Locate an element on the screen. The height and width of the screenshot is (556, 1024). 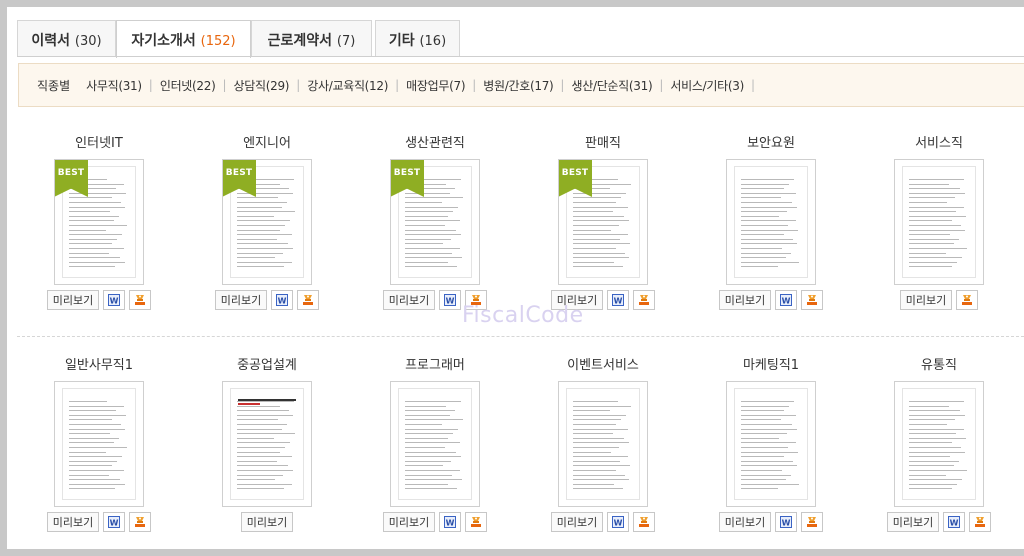
filter-item: 서비스/기타(3) is located at coordinates (707, 85).